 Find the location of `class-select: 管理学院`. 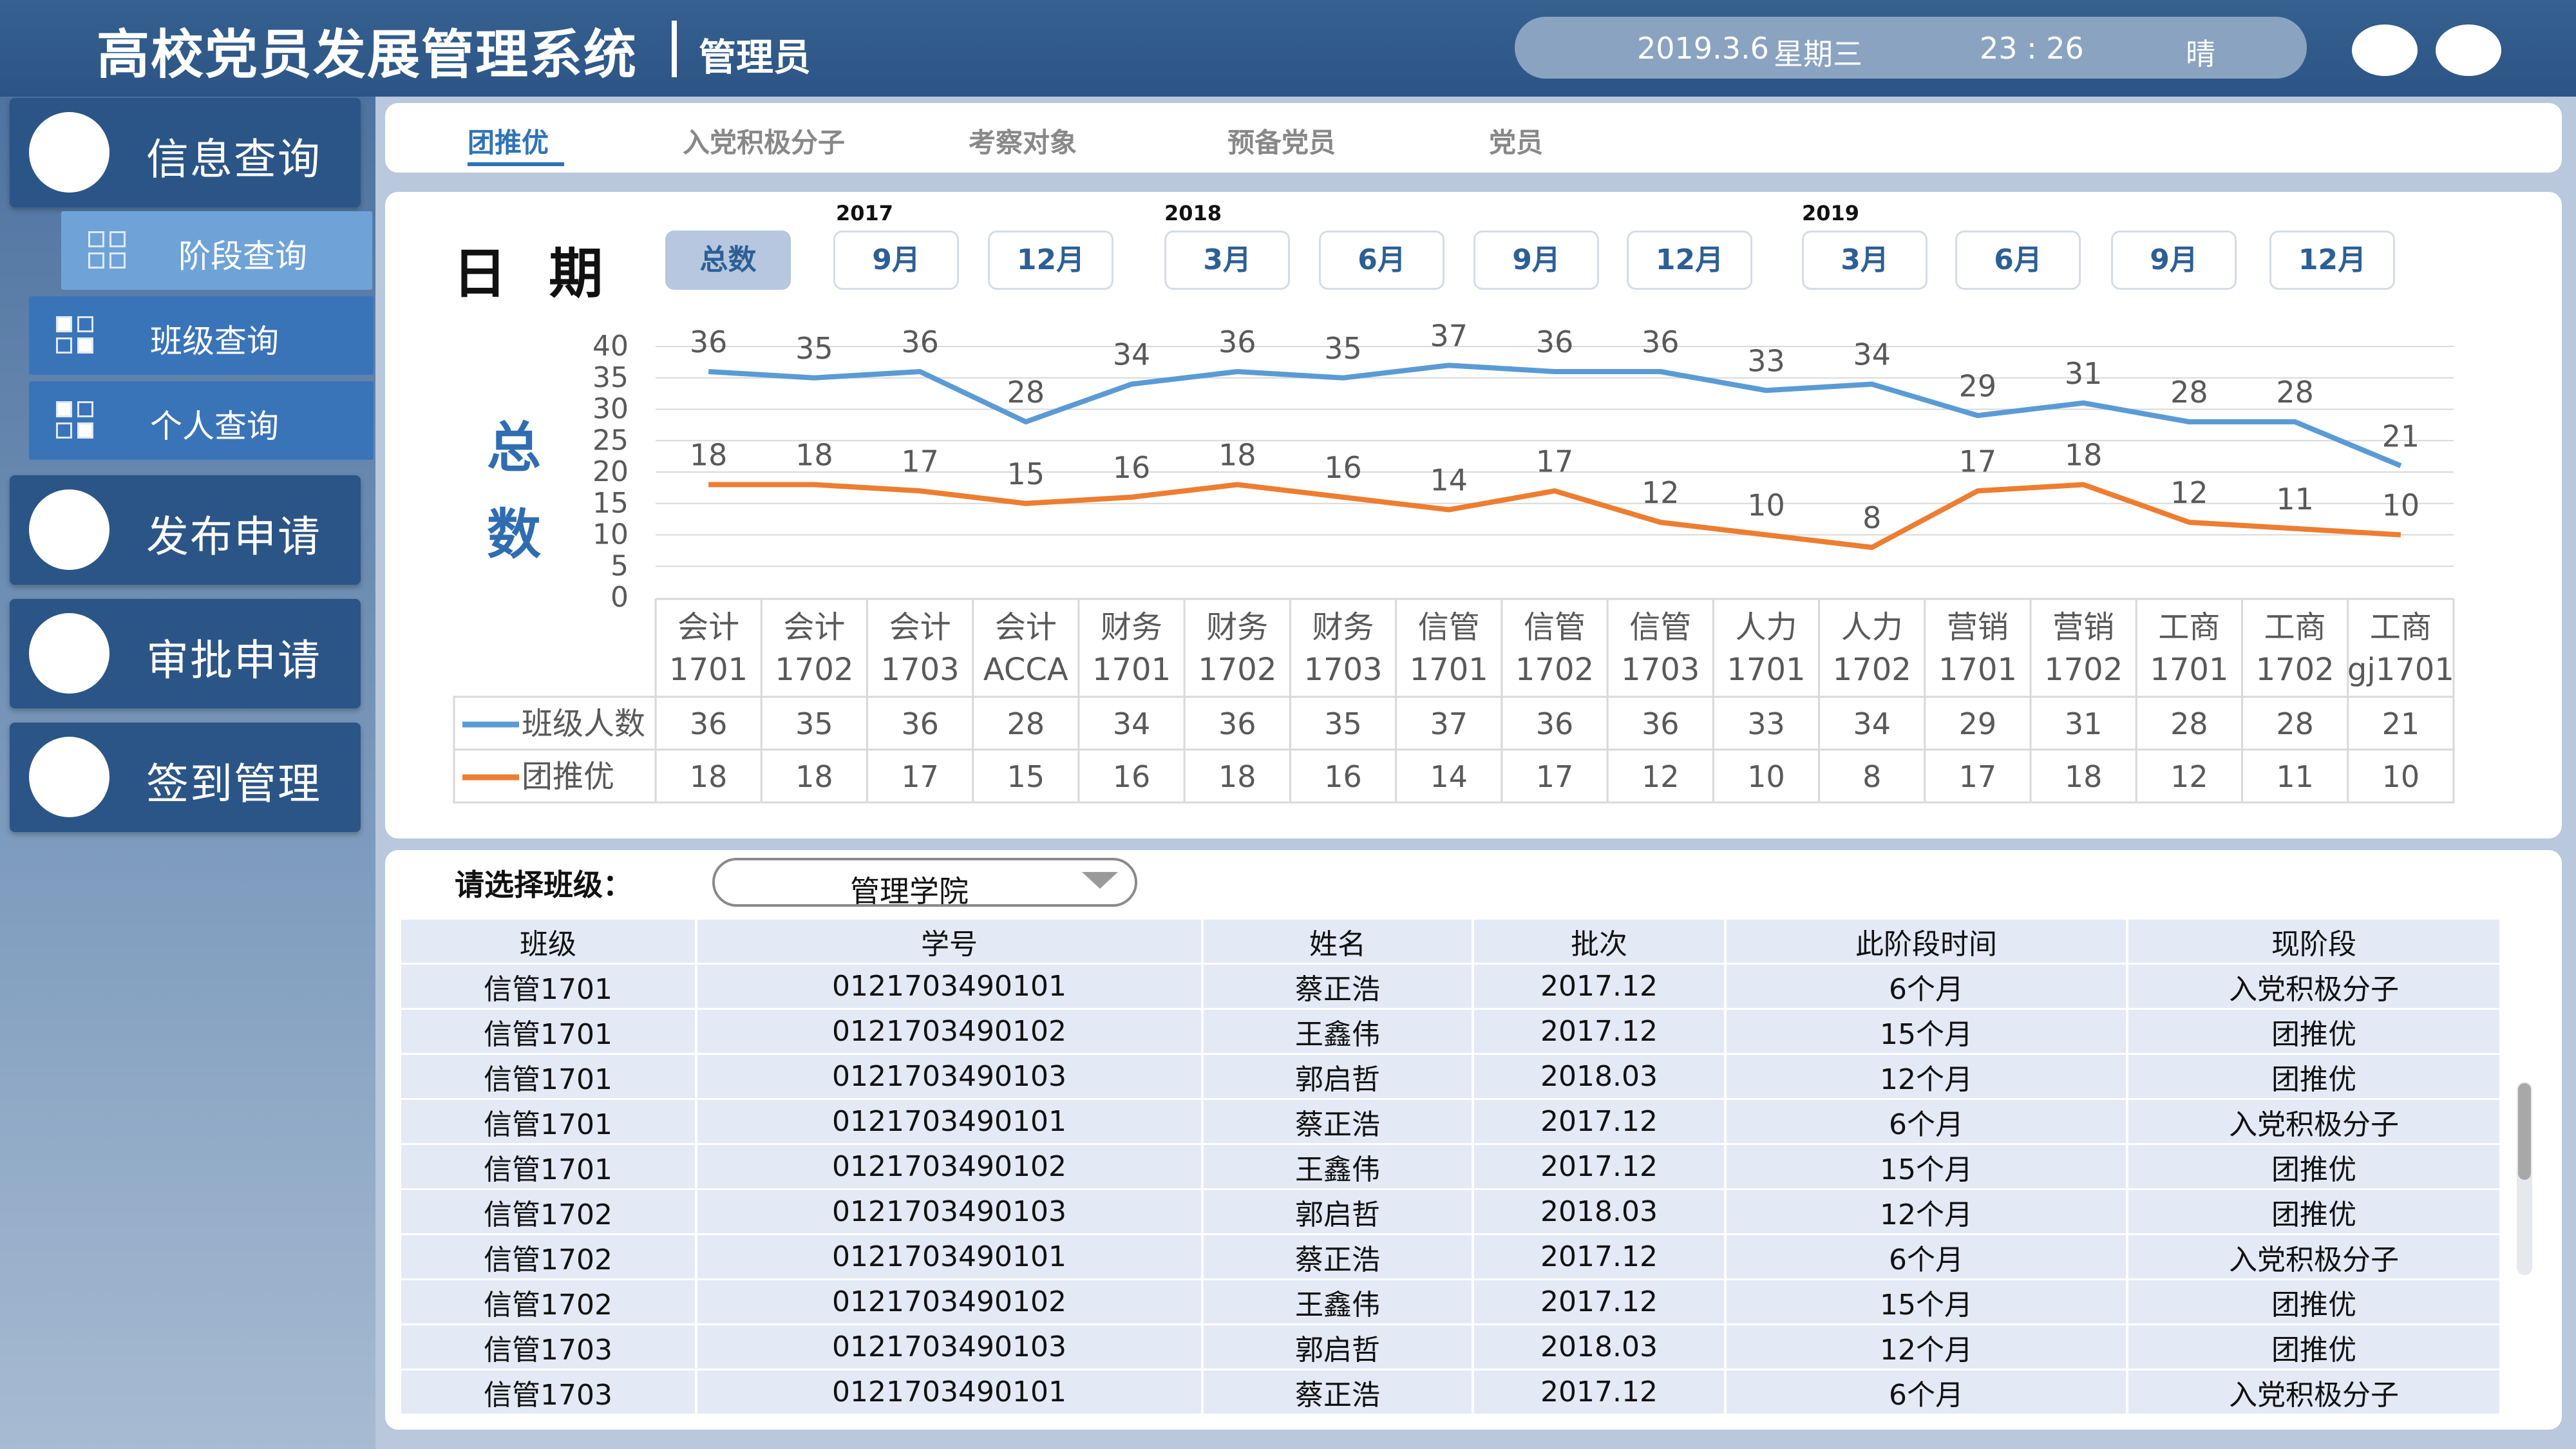

class-select: 管理学院 is located at coordinates (924, 883).